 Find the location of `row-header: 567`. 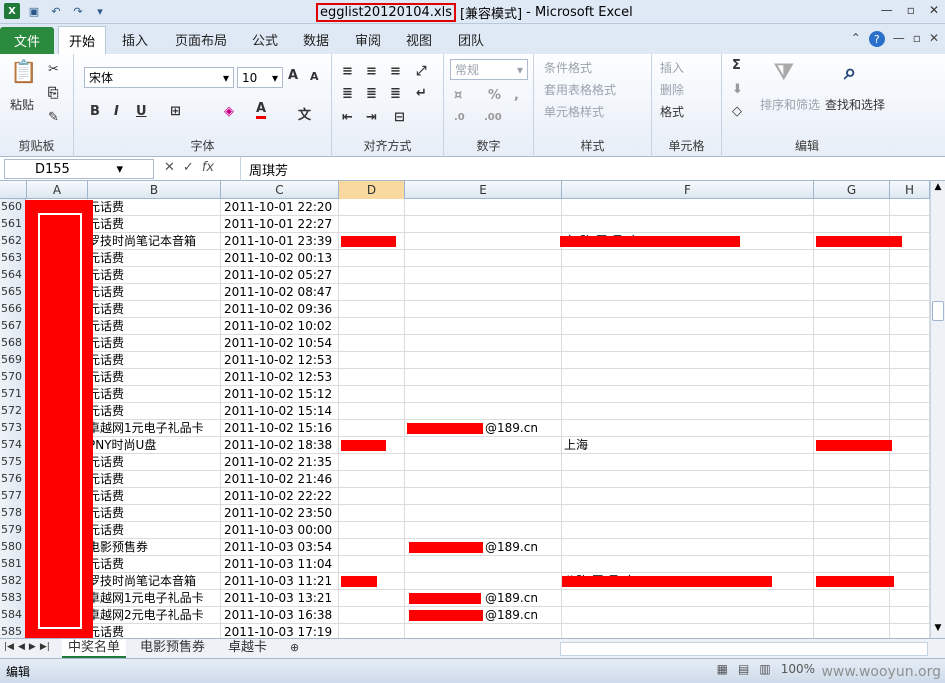

row-header: 567 is located at coordinates (13, 326).